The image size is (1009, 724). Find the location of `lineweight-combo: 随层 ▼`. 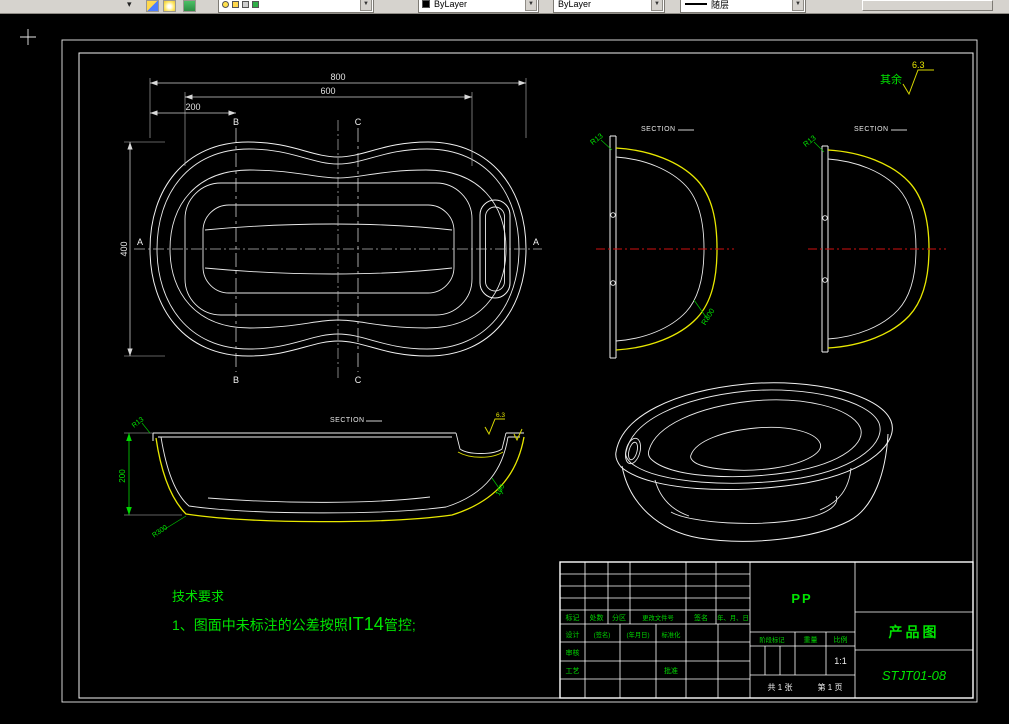

lineweight-combo: 随层 ▼ is located at coordinates (743, 6).